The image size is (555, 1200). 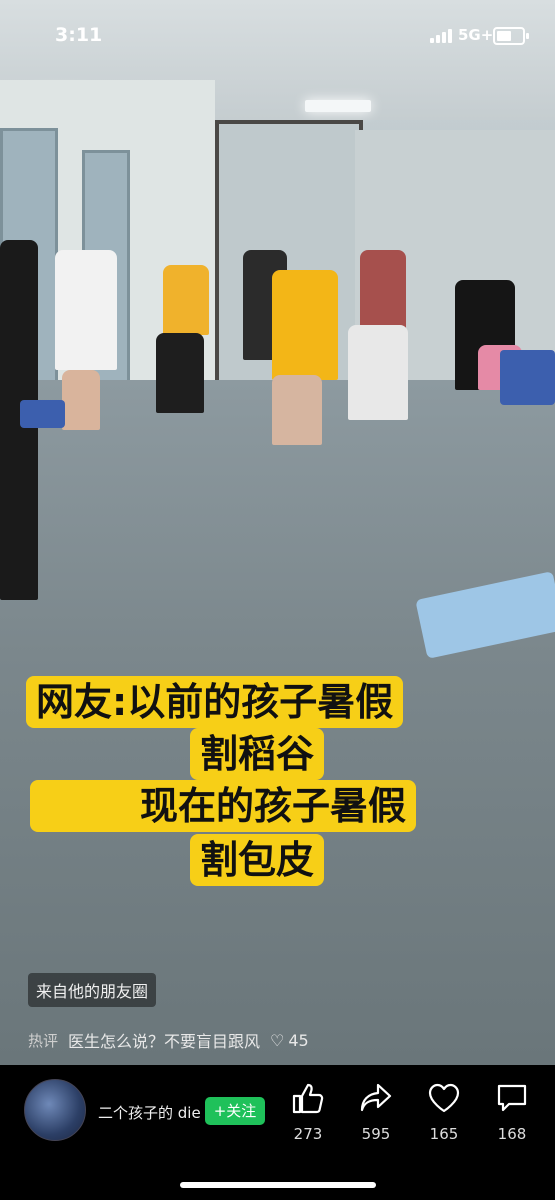 What do you see at coordinates (376, 1134) in the screenshot?
I see `share-count: 595` at bounding box center [376, 1134].